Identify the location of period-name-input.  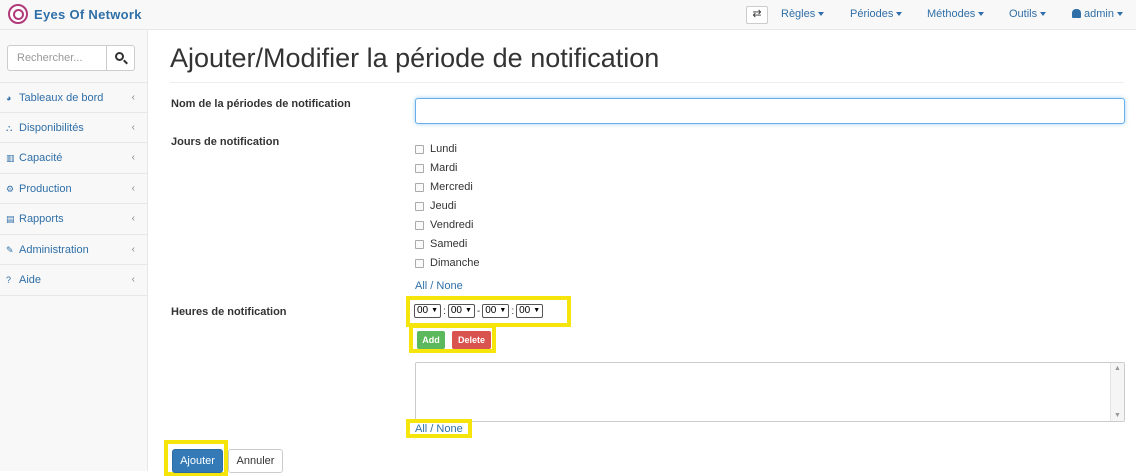
(770, 111).